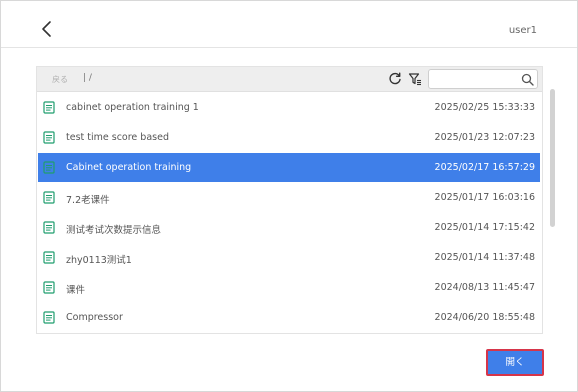 The width and height of the screenshot is (578, 392). Describe the element at coordinates (484, 287) in the screenshot. I see `file-date: 2024/08/13 11:45:47` at that location.